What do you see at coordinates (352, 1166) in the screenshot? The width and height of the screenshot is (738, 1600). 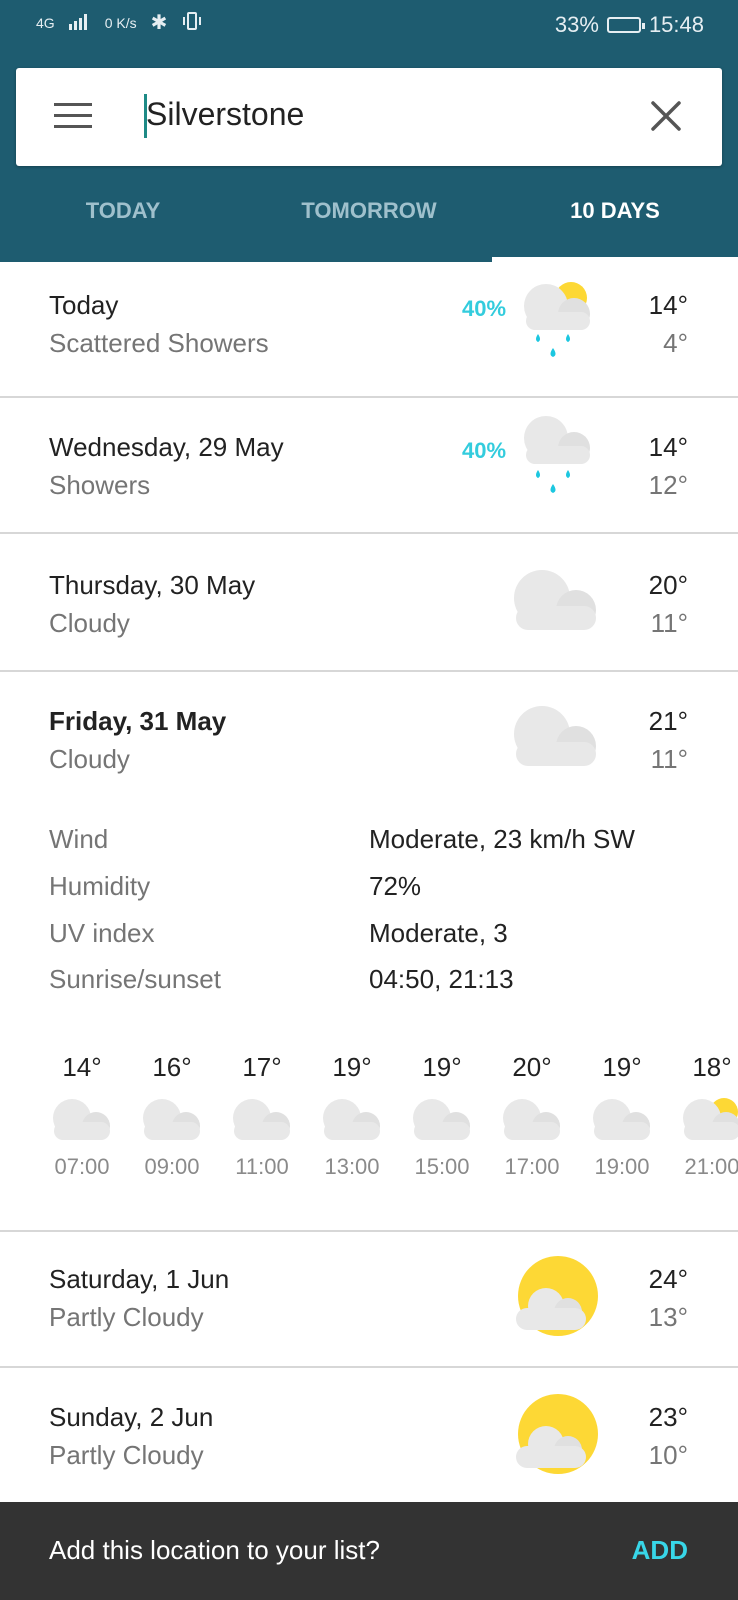 I see `hour-time: 13:00` at bounding box center [352, 1166].